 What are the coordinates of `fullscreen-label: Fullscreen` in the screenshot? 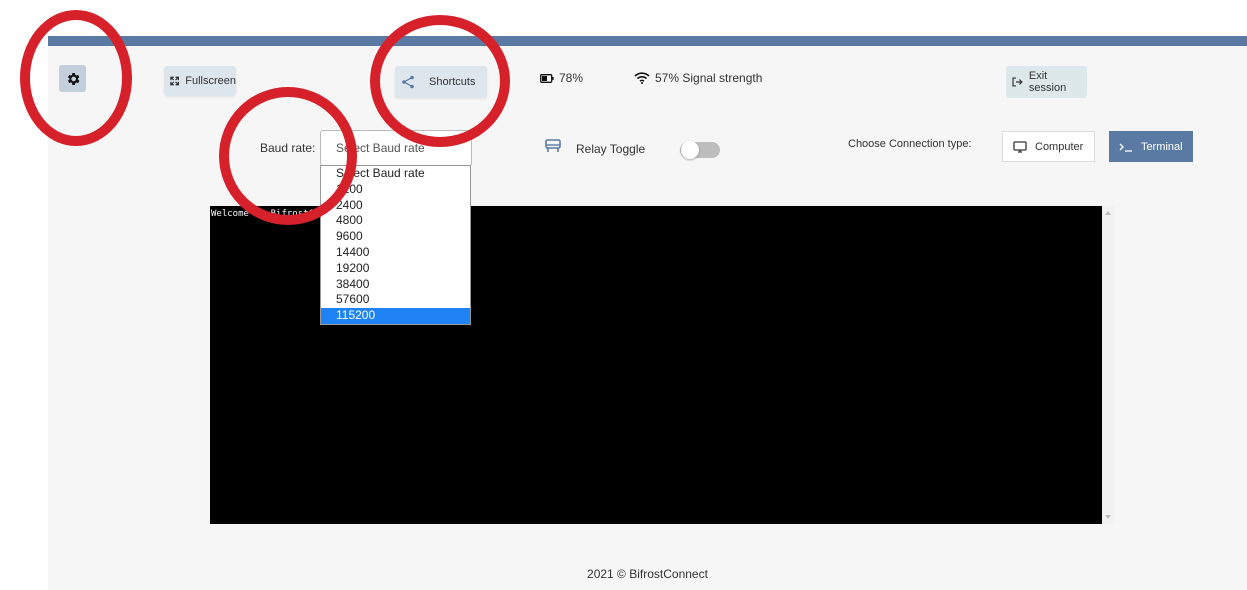 It's located at (210, 81).